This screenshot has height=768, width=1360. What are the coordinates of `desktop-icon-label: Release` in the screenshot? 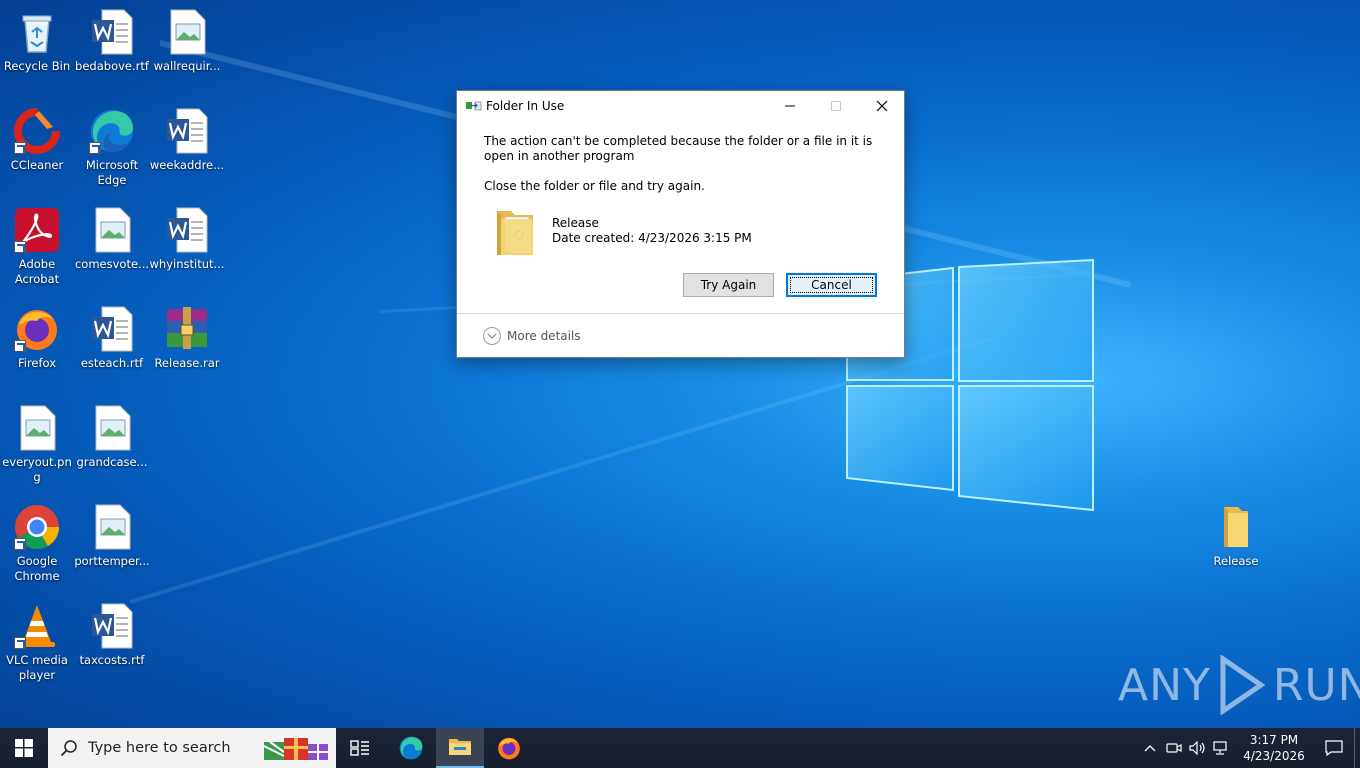 It's located at (1236, 561).